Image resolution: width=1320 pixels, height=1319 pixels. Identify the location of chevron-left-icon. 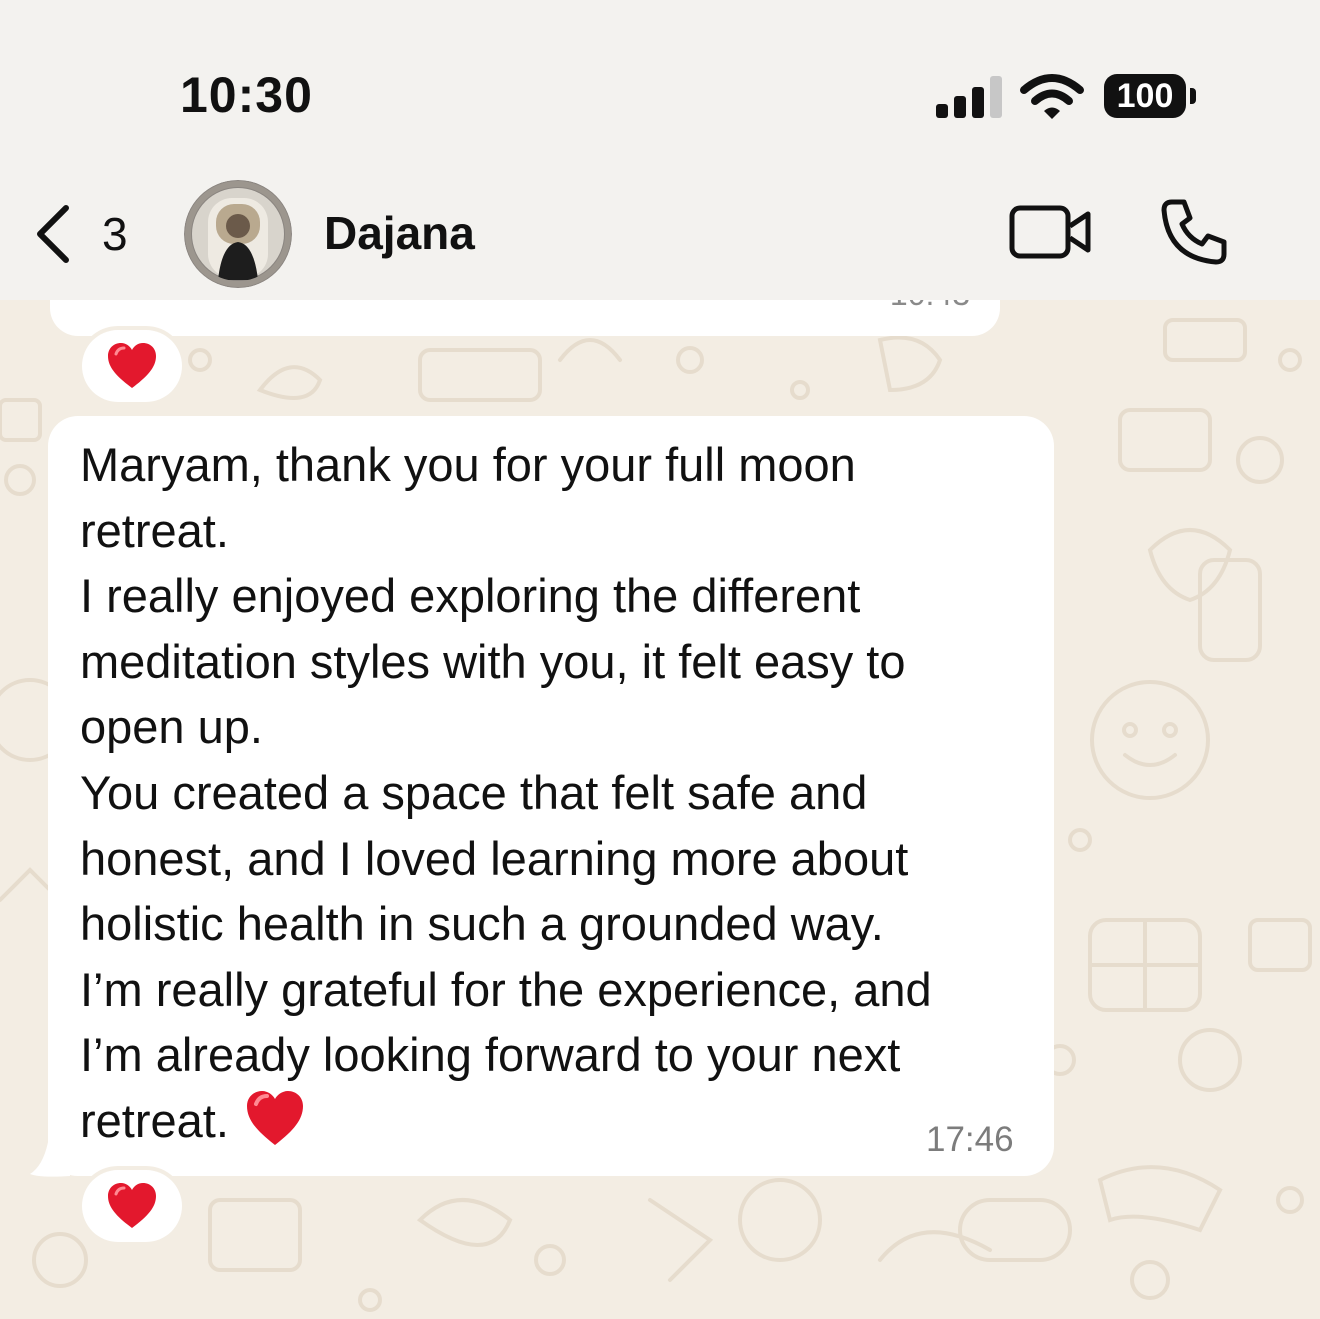
(53, 234).